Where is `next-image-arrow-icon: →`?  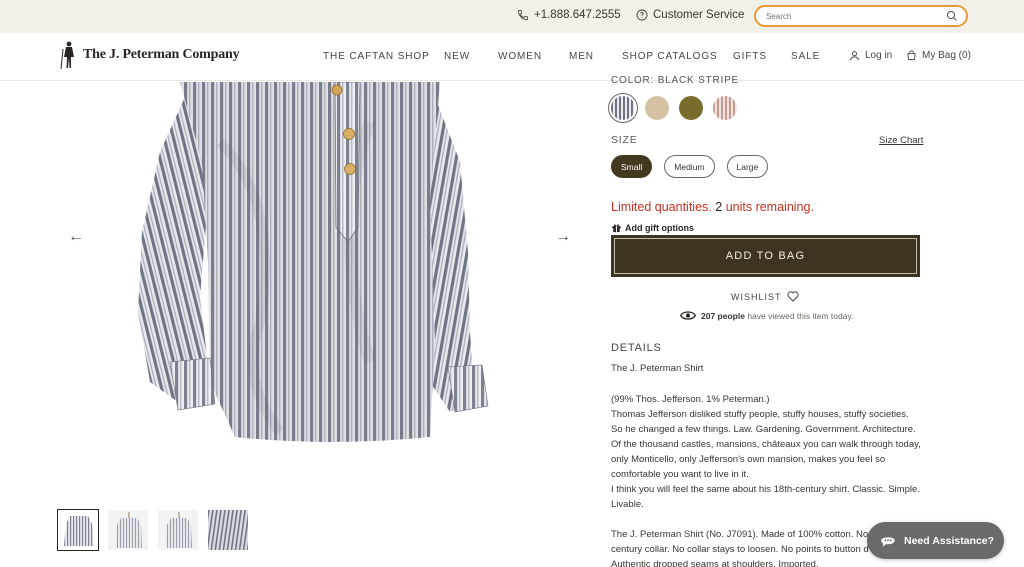 next-image-arrow-icon: → is located at coordinates (563, 237).